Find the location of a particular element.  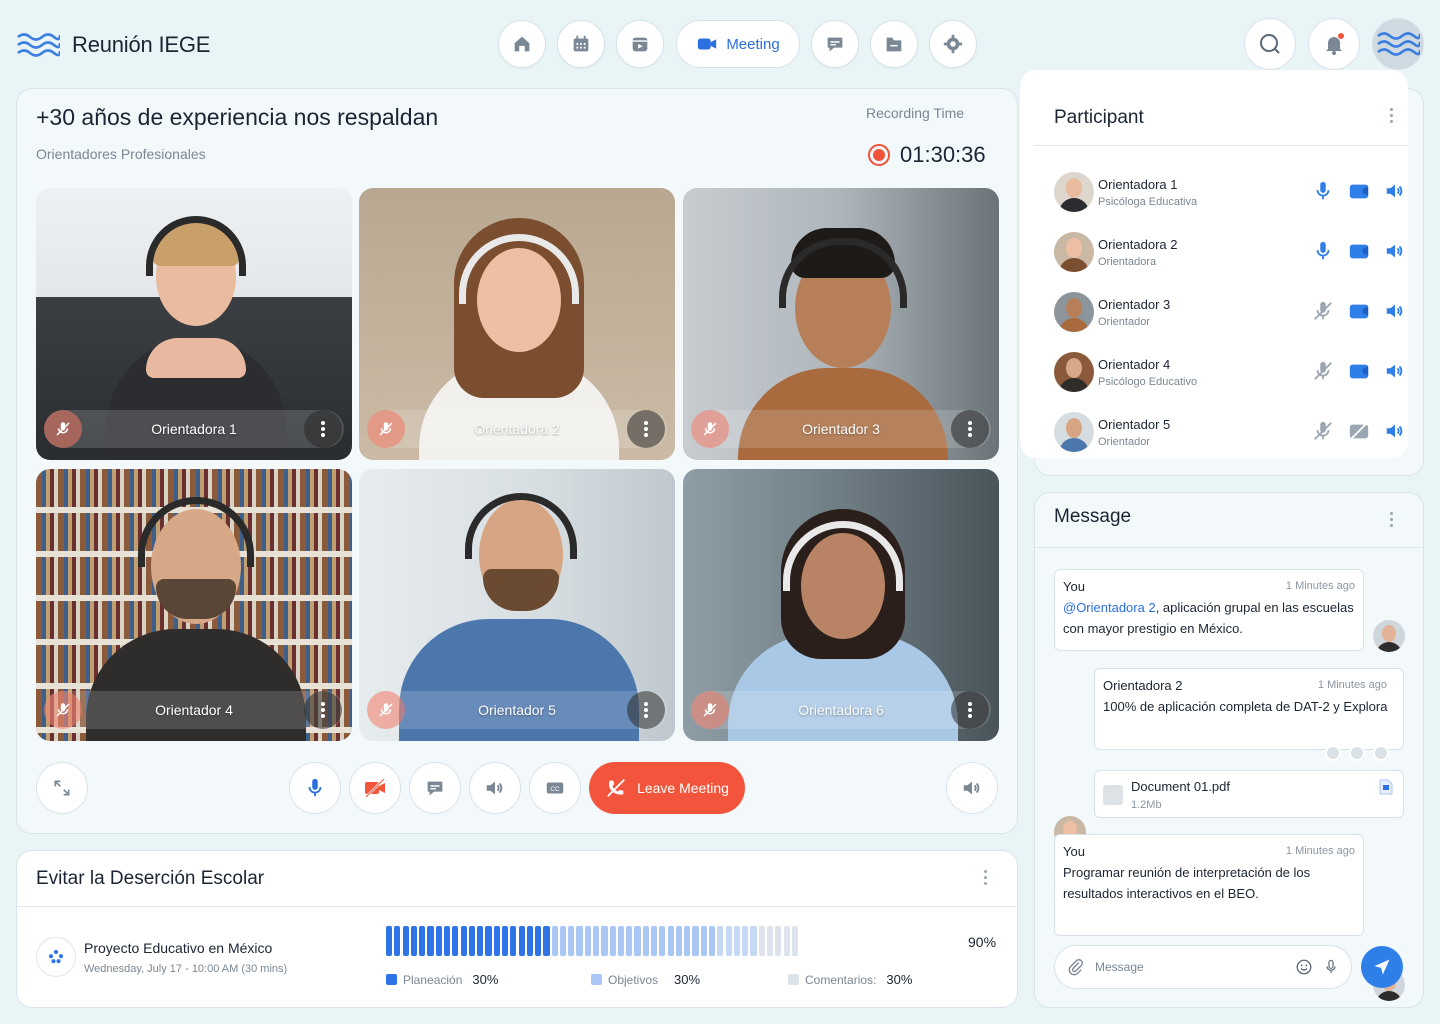

video-tile: Orientadora 2 is located at coordinates (517, 324).